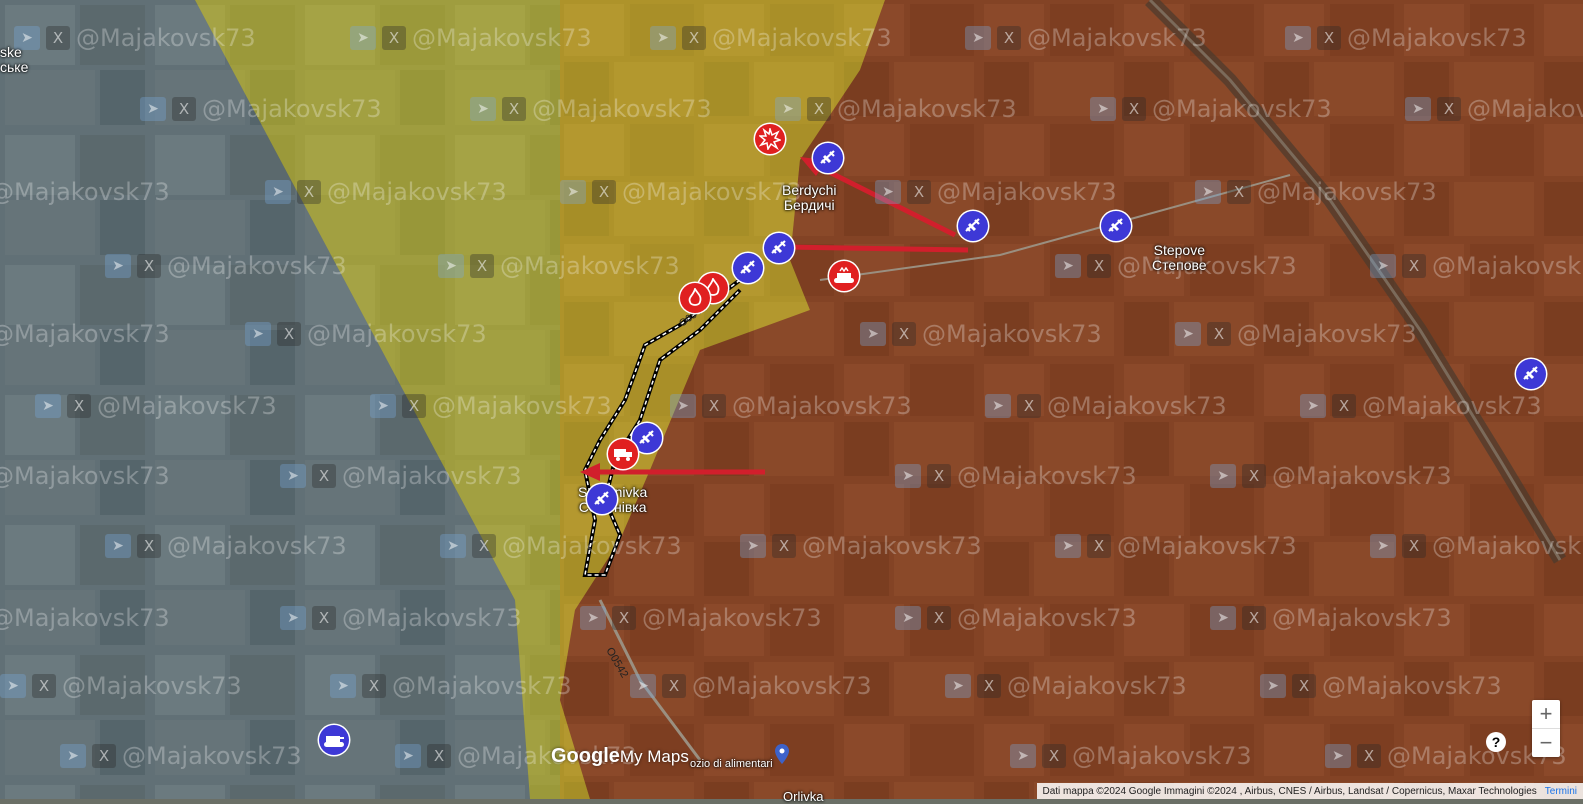 The height and width of the screenshot is (804, 1583). Describe the element at coordinates (14, 60) in the screenshot. I see `place-label-top-left: skeське` at that location.